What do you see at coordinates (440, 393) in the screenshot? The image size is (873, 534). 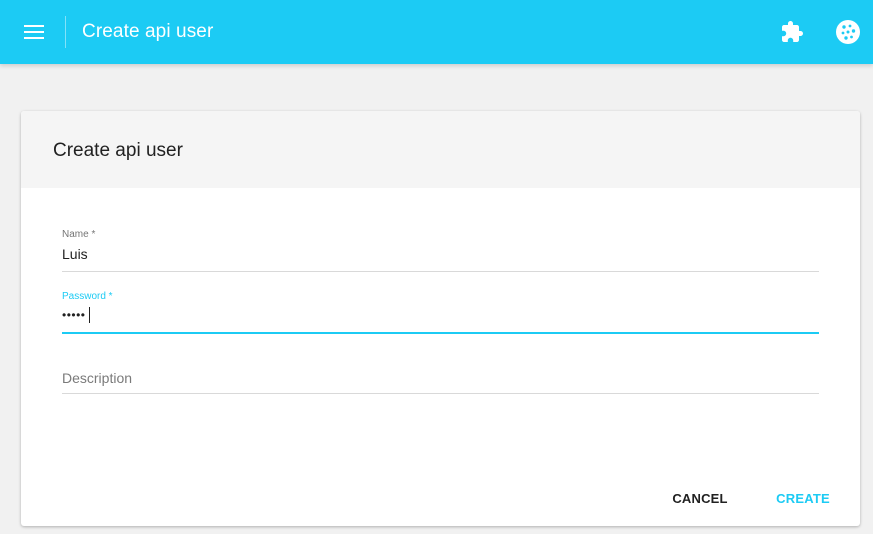 I see `description-underline` at bounding box center [440, 393].